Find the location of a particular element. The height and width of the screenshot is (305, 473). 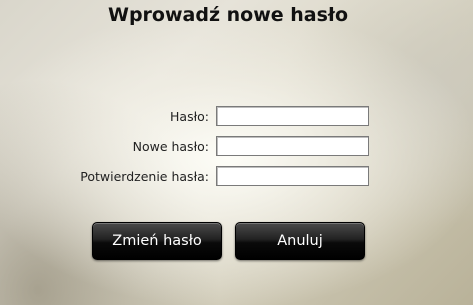

new-password-row: Nowe hasło: is located at coordinates (236, 147).